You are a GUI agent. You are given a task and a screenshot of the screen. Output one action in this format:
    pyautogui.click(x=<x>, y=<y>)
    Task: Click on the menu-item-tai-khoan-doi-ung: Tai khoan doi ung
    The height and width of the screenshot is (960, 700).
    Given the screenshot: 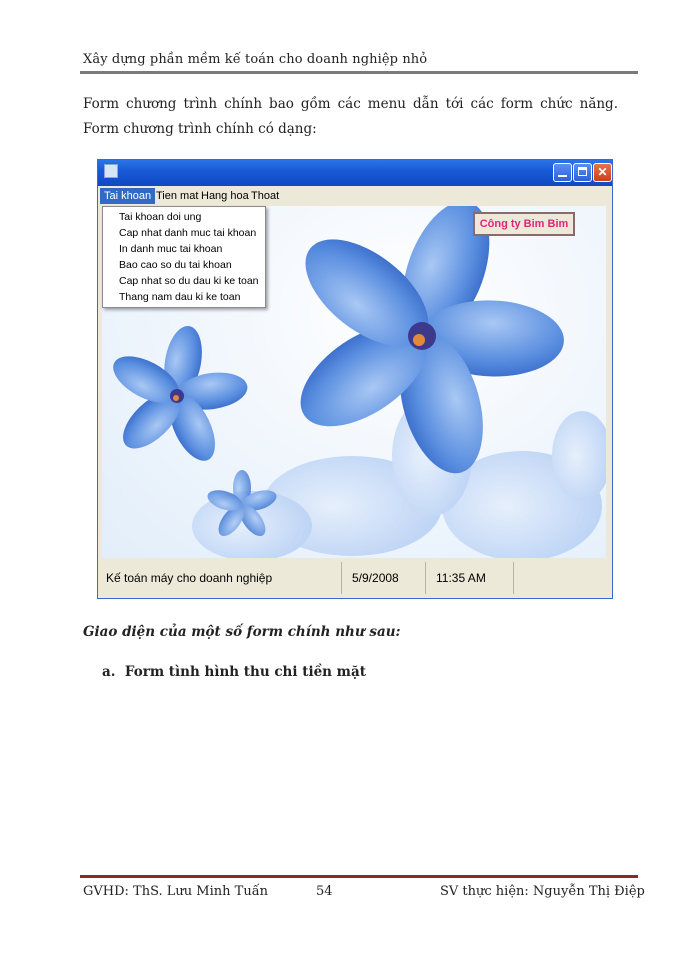 What is the action you would take?
    pyautogui.click(x=184, y=217)
    